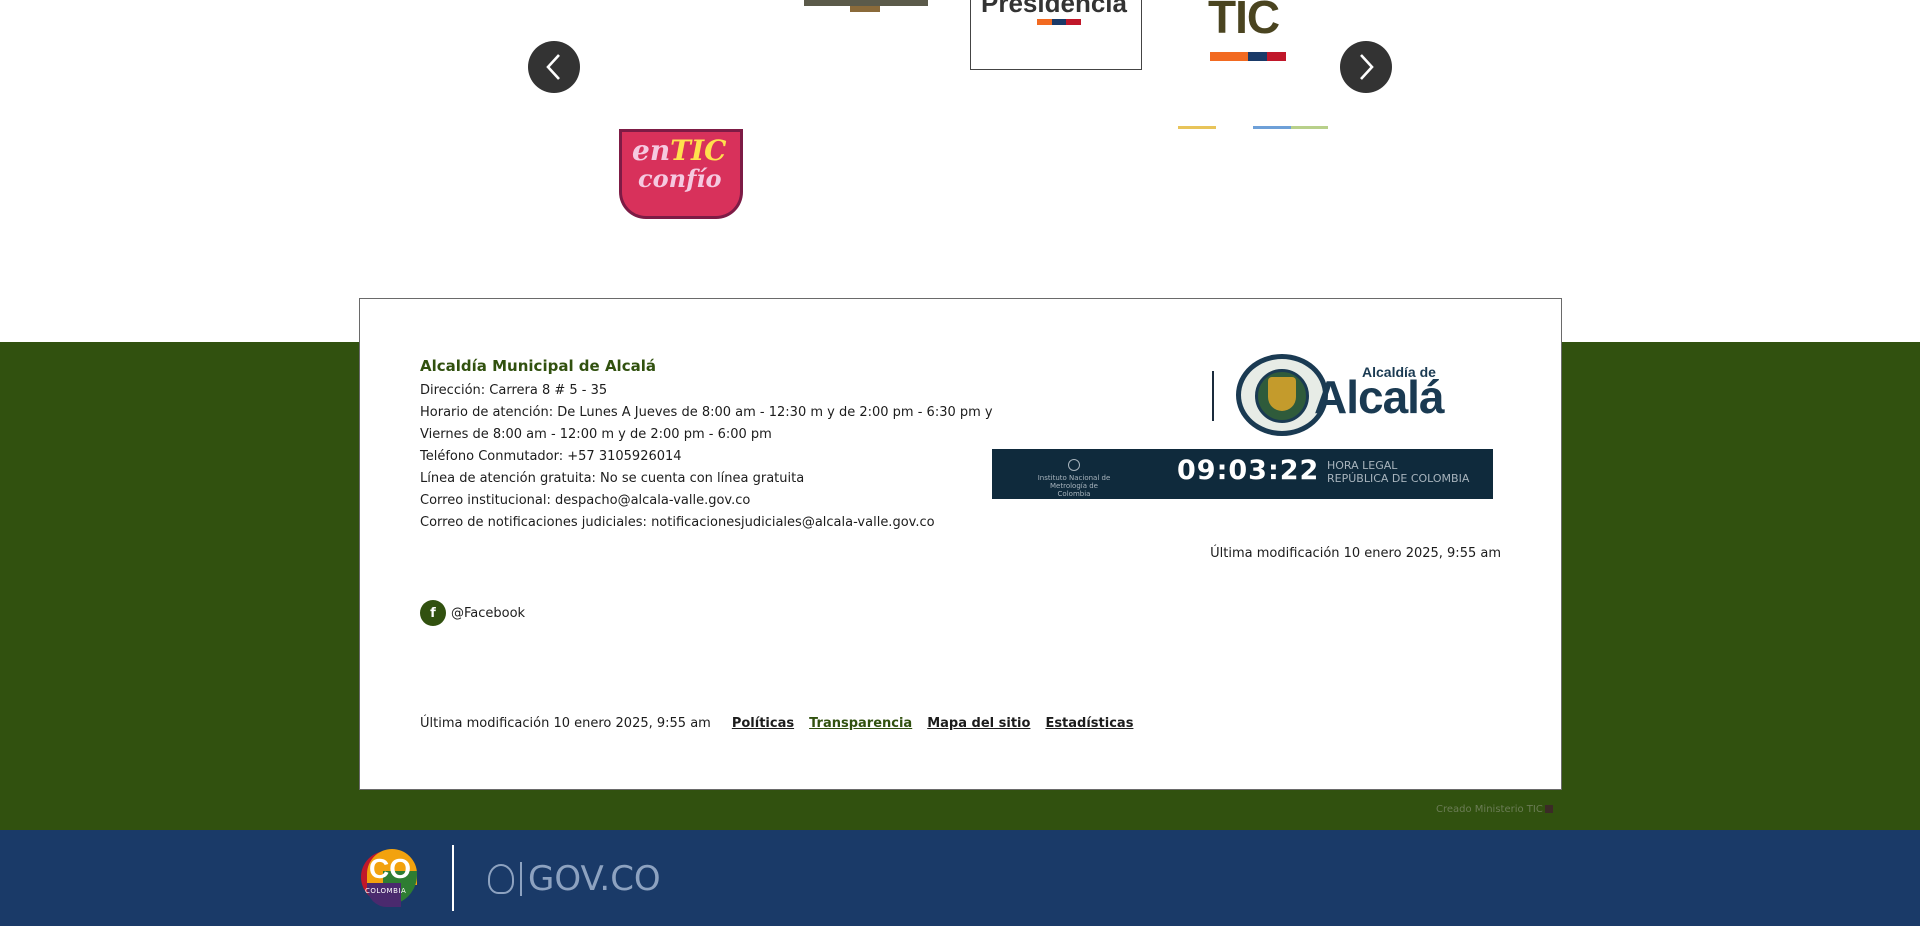 Image resolution: width=1920 pixels, height=926 pixels. I want to click on chevron-left-icon, so click(553, 67).